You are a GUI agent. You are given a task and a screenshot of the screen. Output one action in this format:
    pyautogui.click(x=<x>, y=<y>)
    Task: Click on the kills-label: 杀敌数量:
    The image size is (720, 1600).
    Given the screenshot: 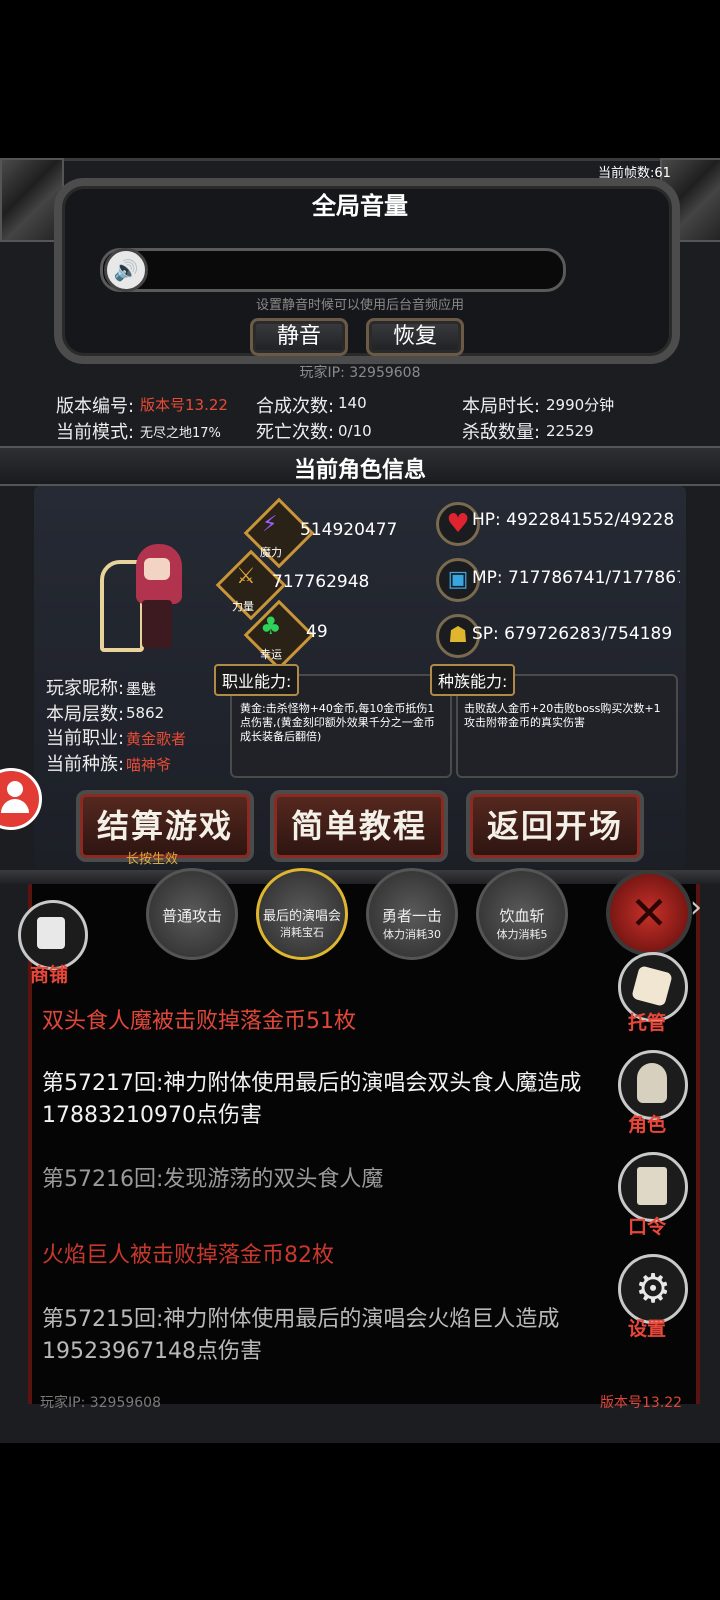 What is the action you would take?
    pyautogui.click(x=501, y=432)
    